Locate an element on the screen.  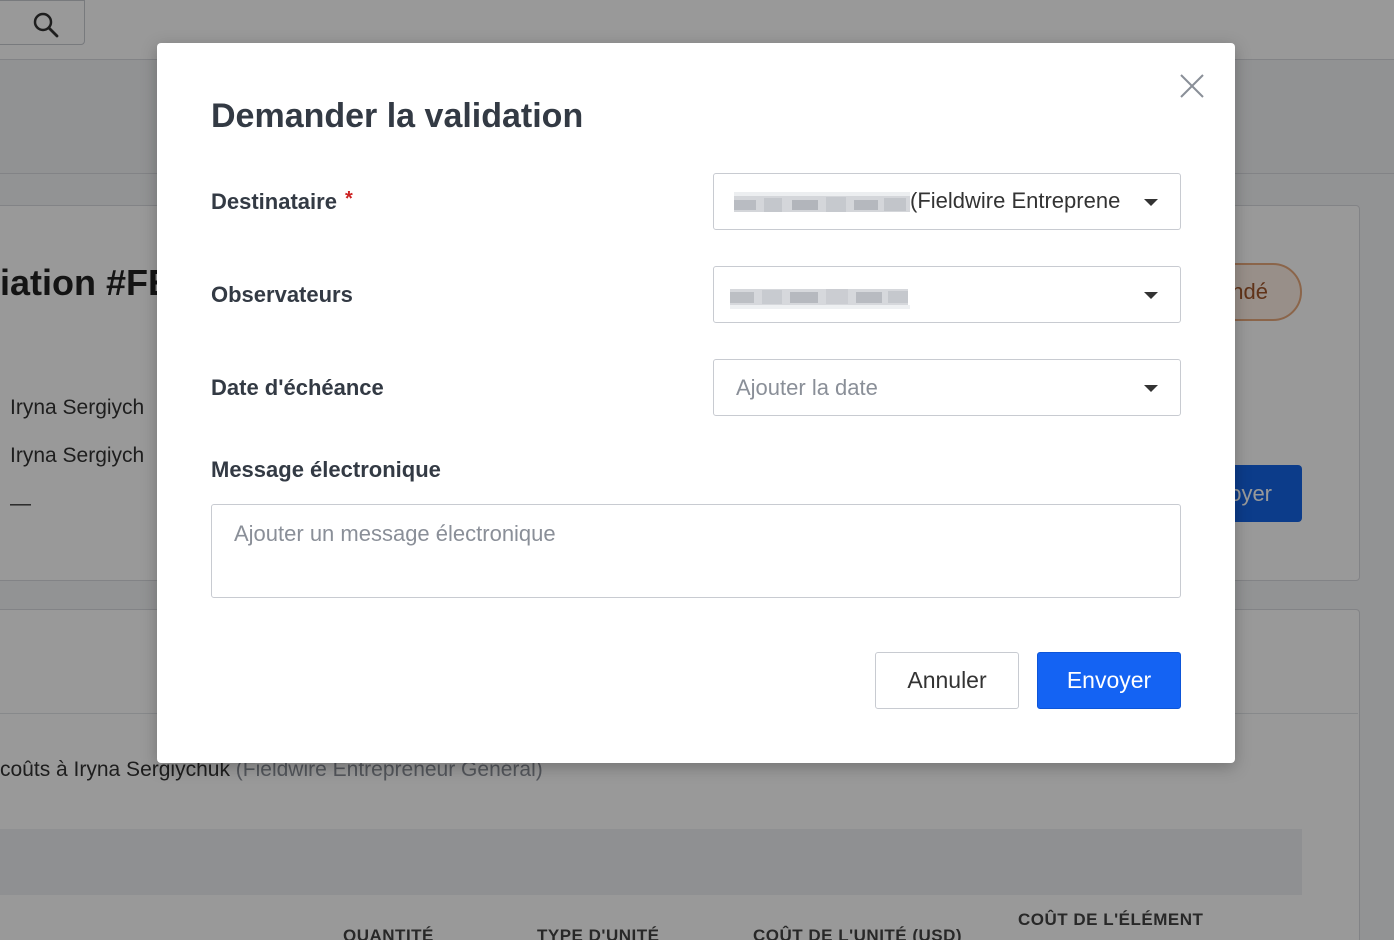
close-button is located at coordinates (1192, 86).